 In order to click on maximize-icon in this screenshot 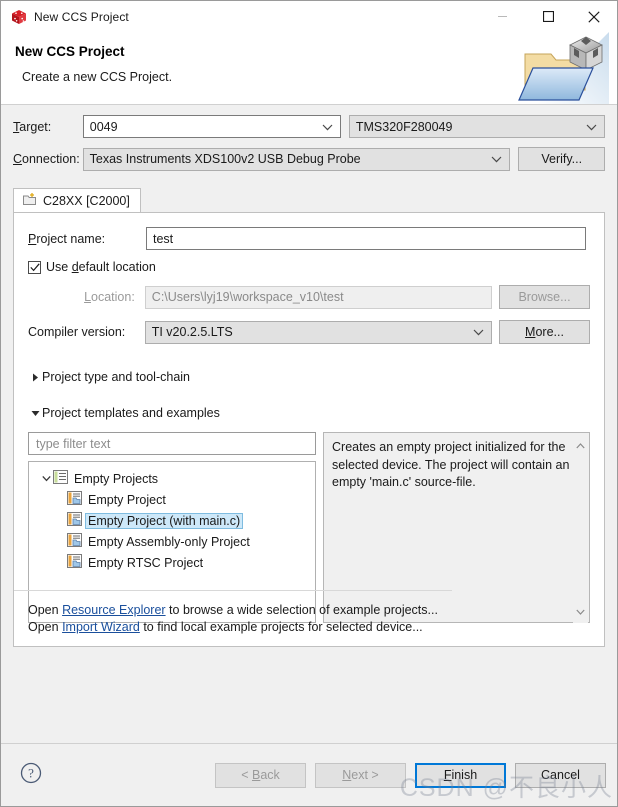, I will do `click(548, 16)`.